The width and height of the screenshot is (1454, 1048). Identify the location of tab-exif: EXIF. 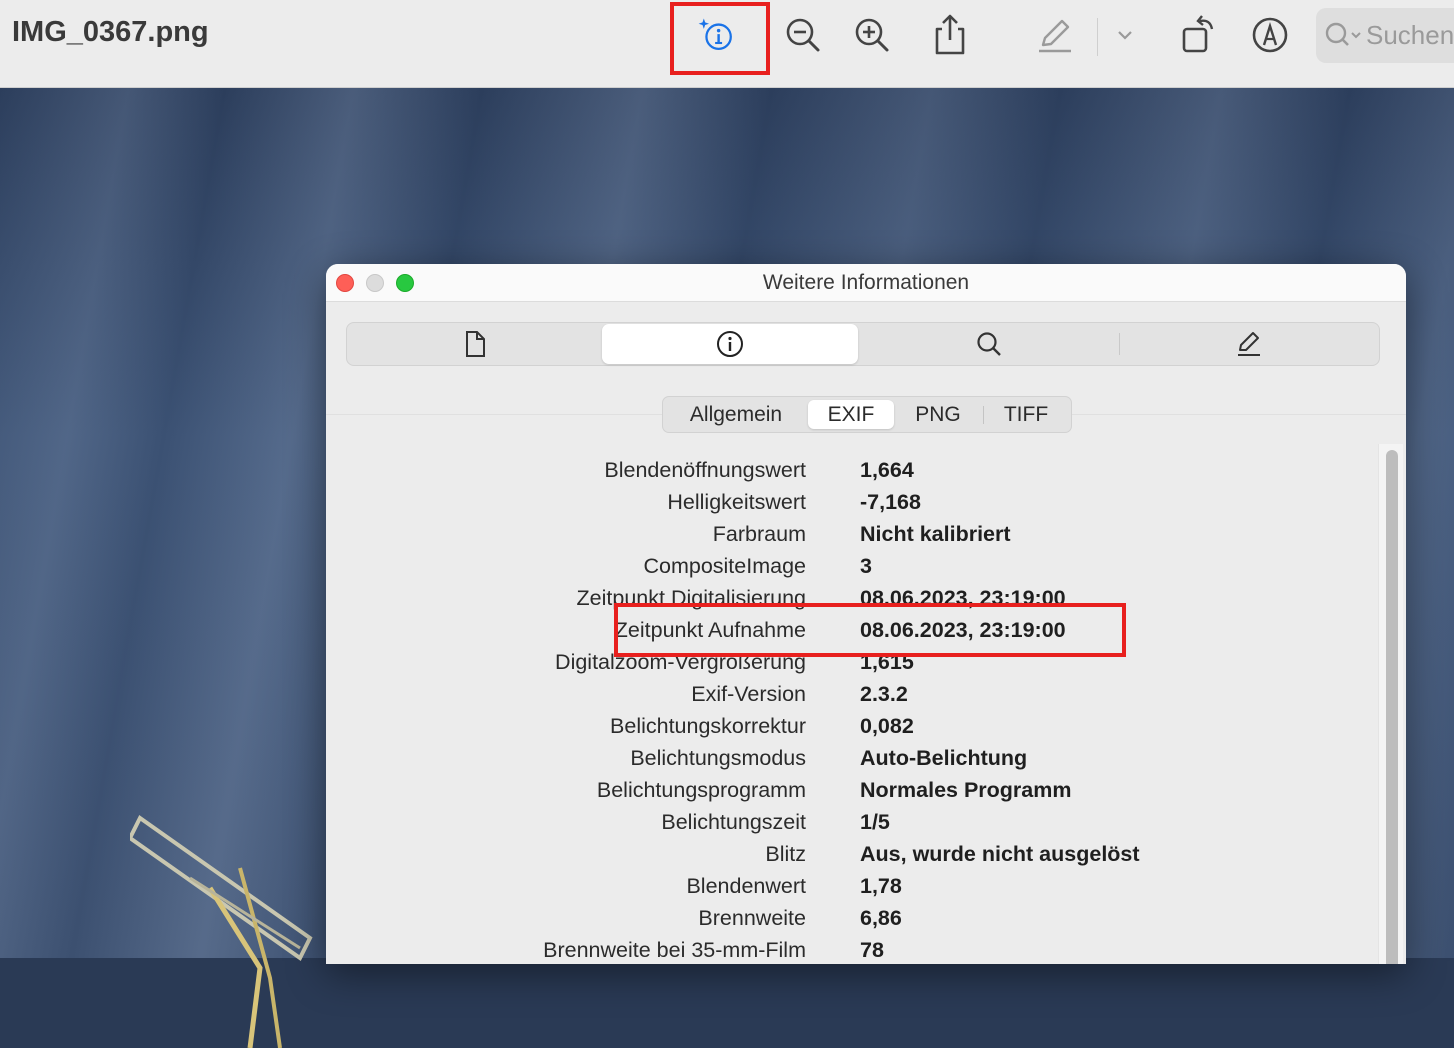
(851, 414).